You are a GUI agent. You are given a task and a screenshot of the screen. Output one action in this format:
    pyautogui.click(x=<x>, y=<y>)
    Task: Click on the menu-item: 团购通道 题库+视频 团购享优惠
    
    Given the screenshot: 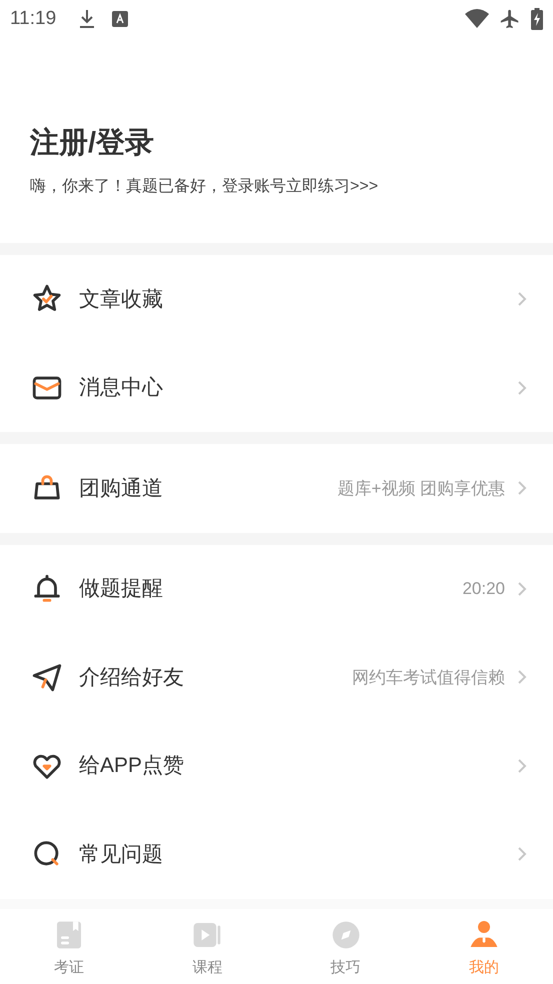 What is the action you would take?
    pyautogui.click(x=276, y=488)
    